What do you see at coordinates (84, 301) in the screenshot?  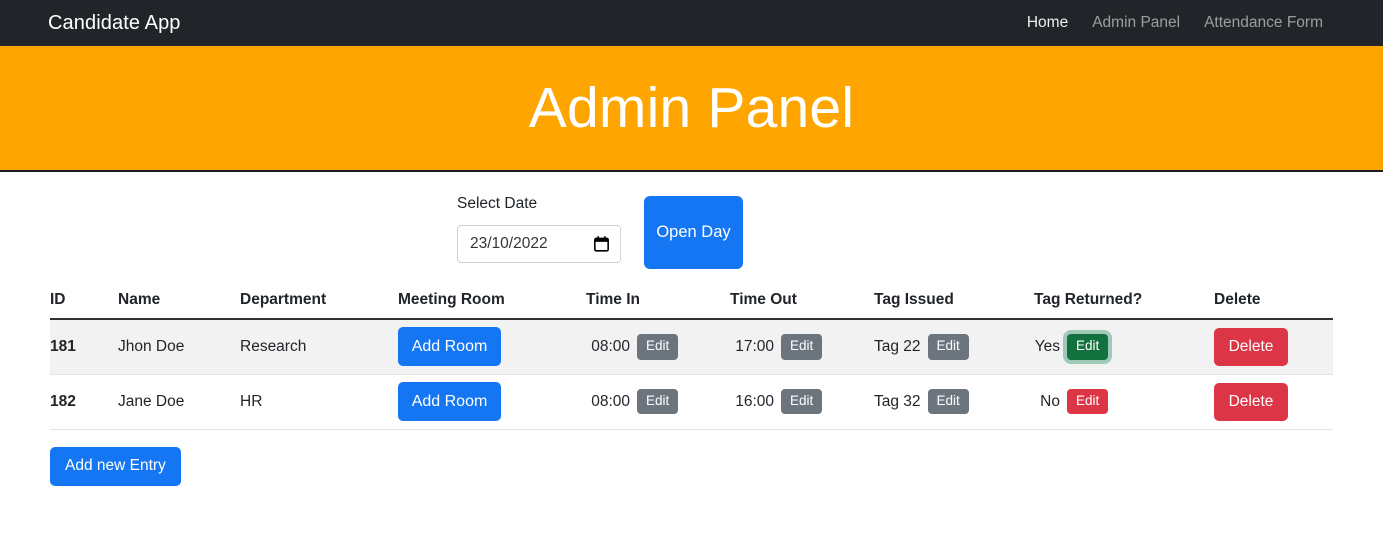 I see `column-header-id: ID` at bounding box center [84, 301].